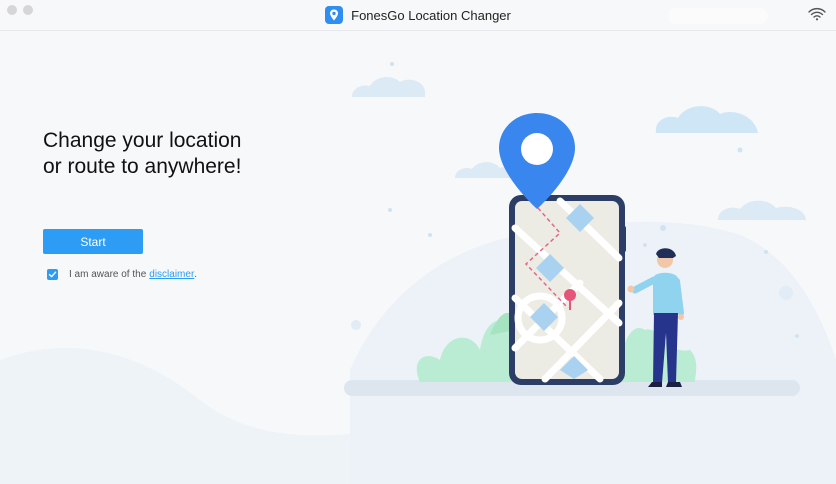 This screenshot has width=836, height=484. What do you see at coordinates (108, 274) in the screenshot?
I see `disclaimer-prefix: I am aware of the` at bounding box center [108, 274].